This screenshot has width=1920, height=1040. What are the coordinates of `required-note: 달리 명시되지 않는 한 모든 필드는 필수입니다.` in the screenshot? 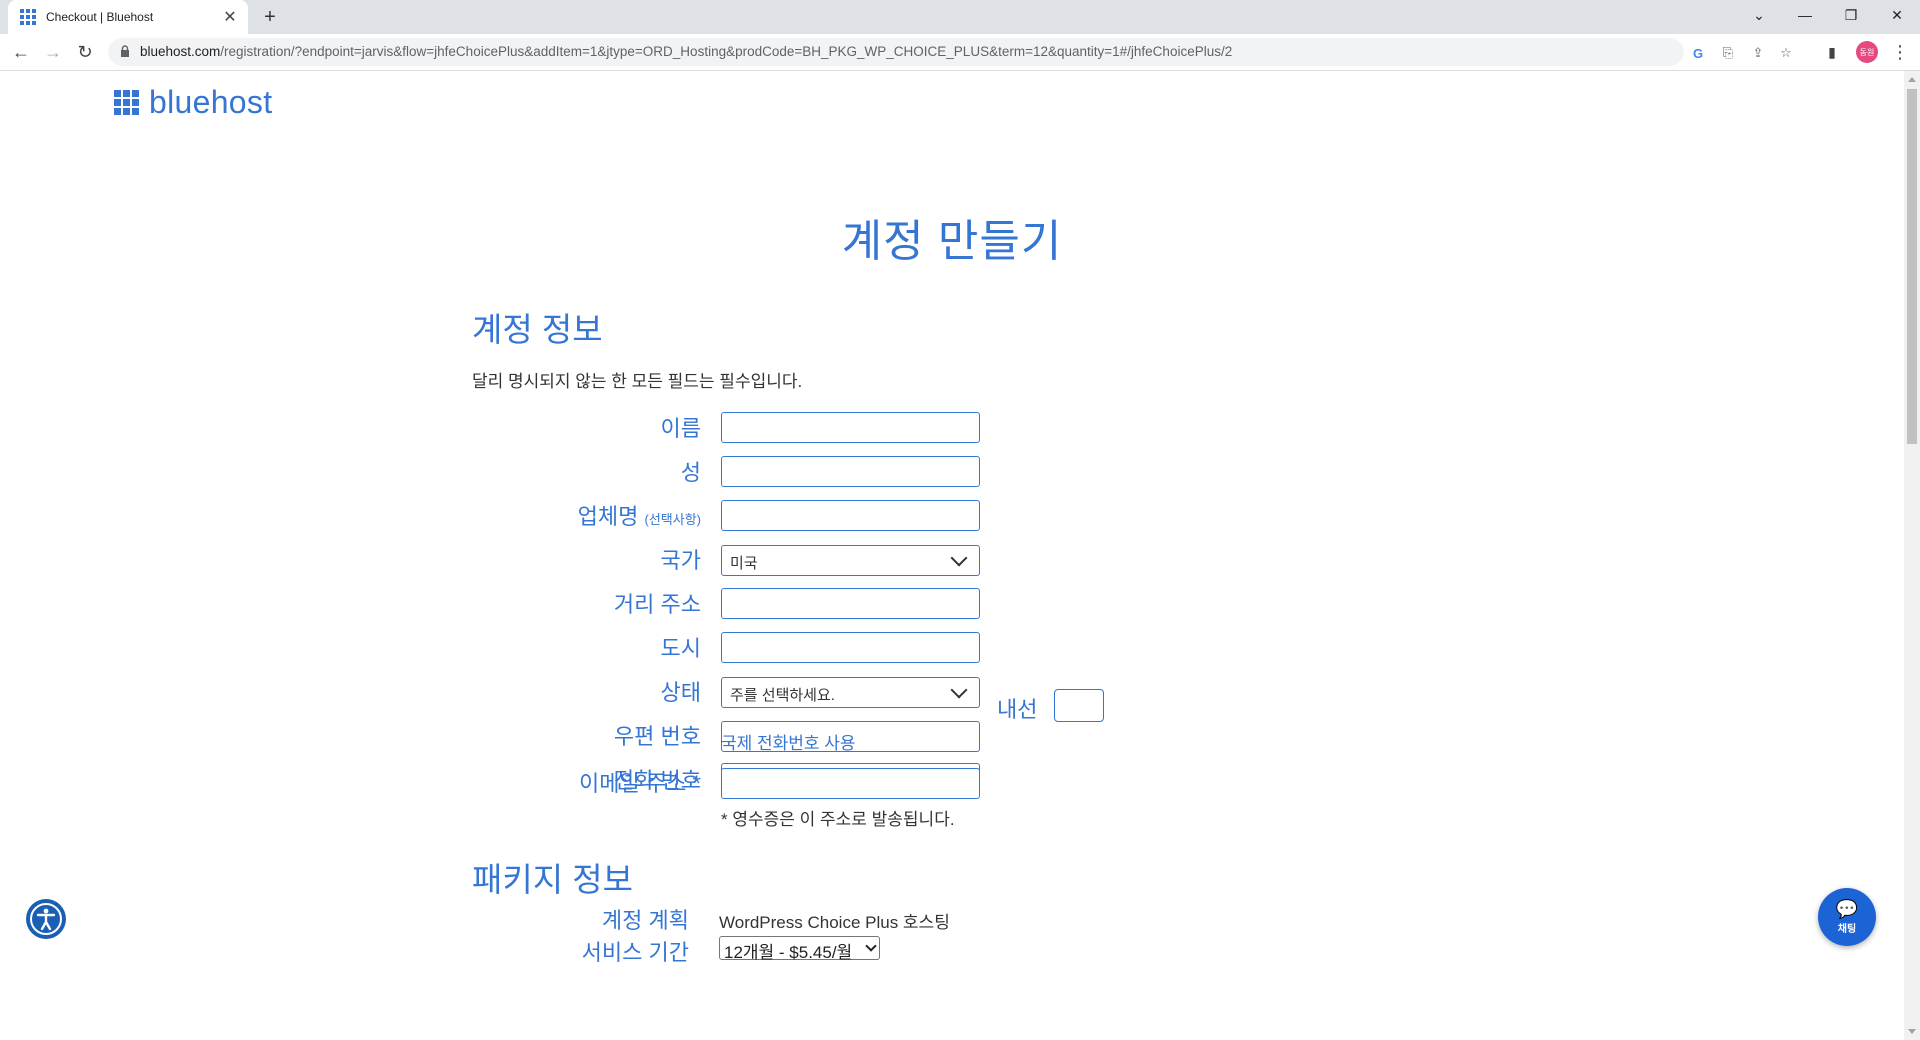 It's located at (637, 381).